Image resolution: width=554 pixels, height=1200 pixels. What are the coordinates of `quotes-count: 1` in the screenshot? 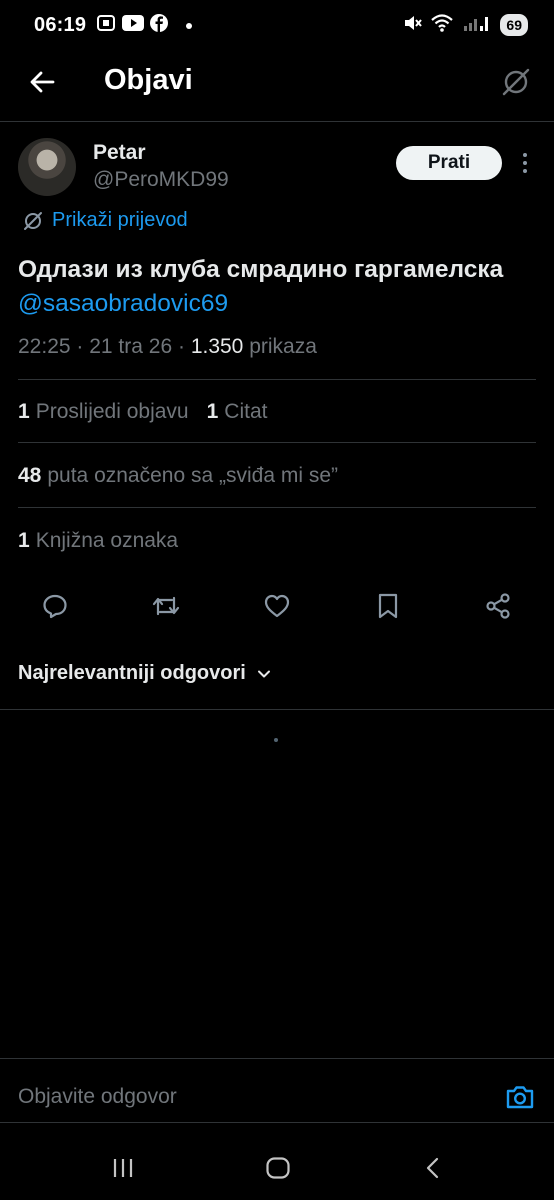 It's located at (212, 411).